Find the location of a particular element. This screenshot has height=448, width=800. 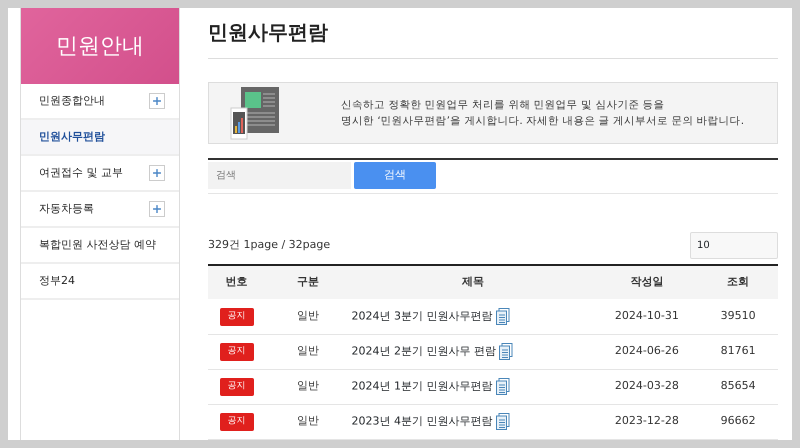

post-title-link: 2024년 3분기 민원사무편람 is located at coordinates (422, 315).